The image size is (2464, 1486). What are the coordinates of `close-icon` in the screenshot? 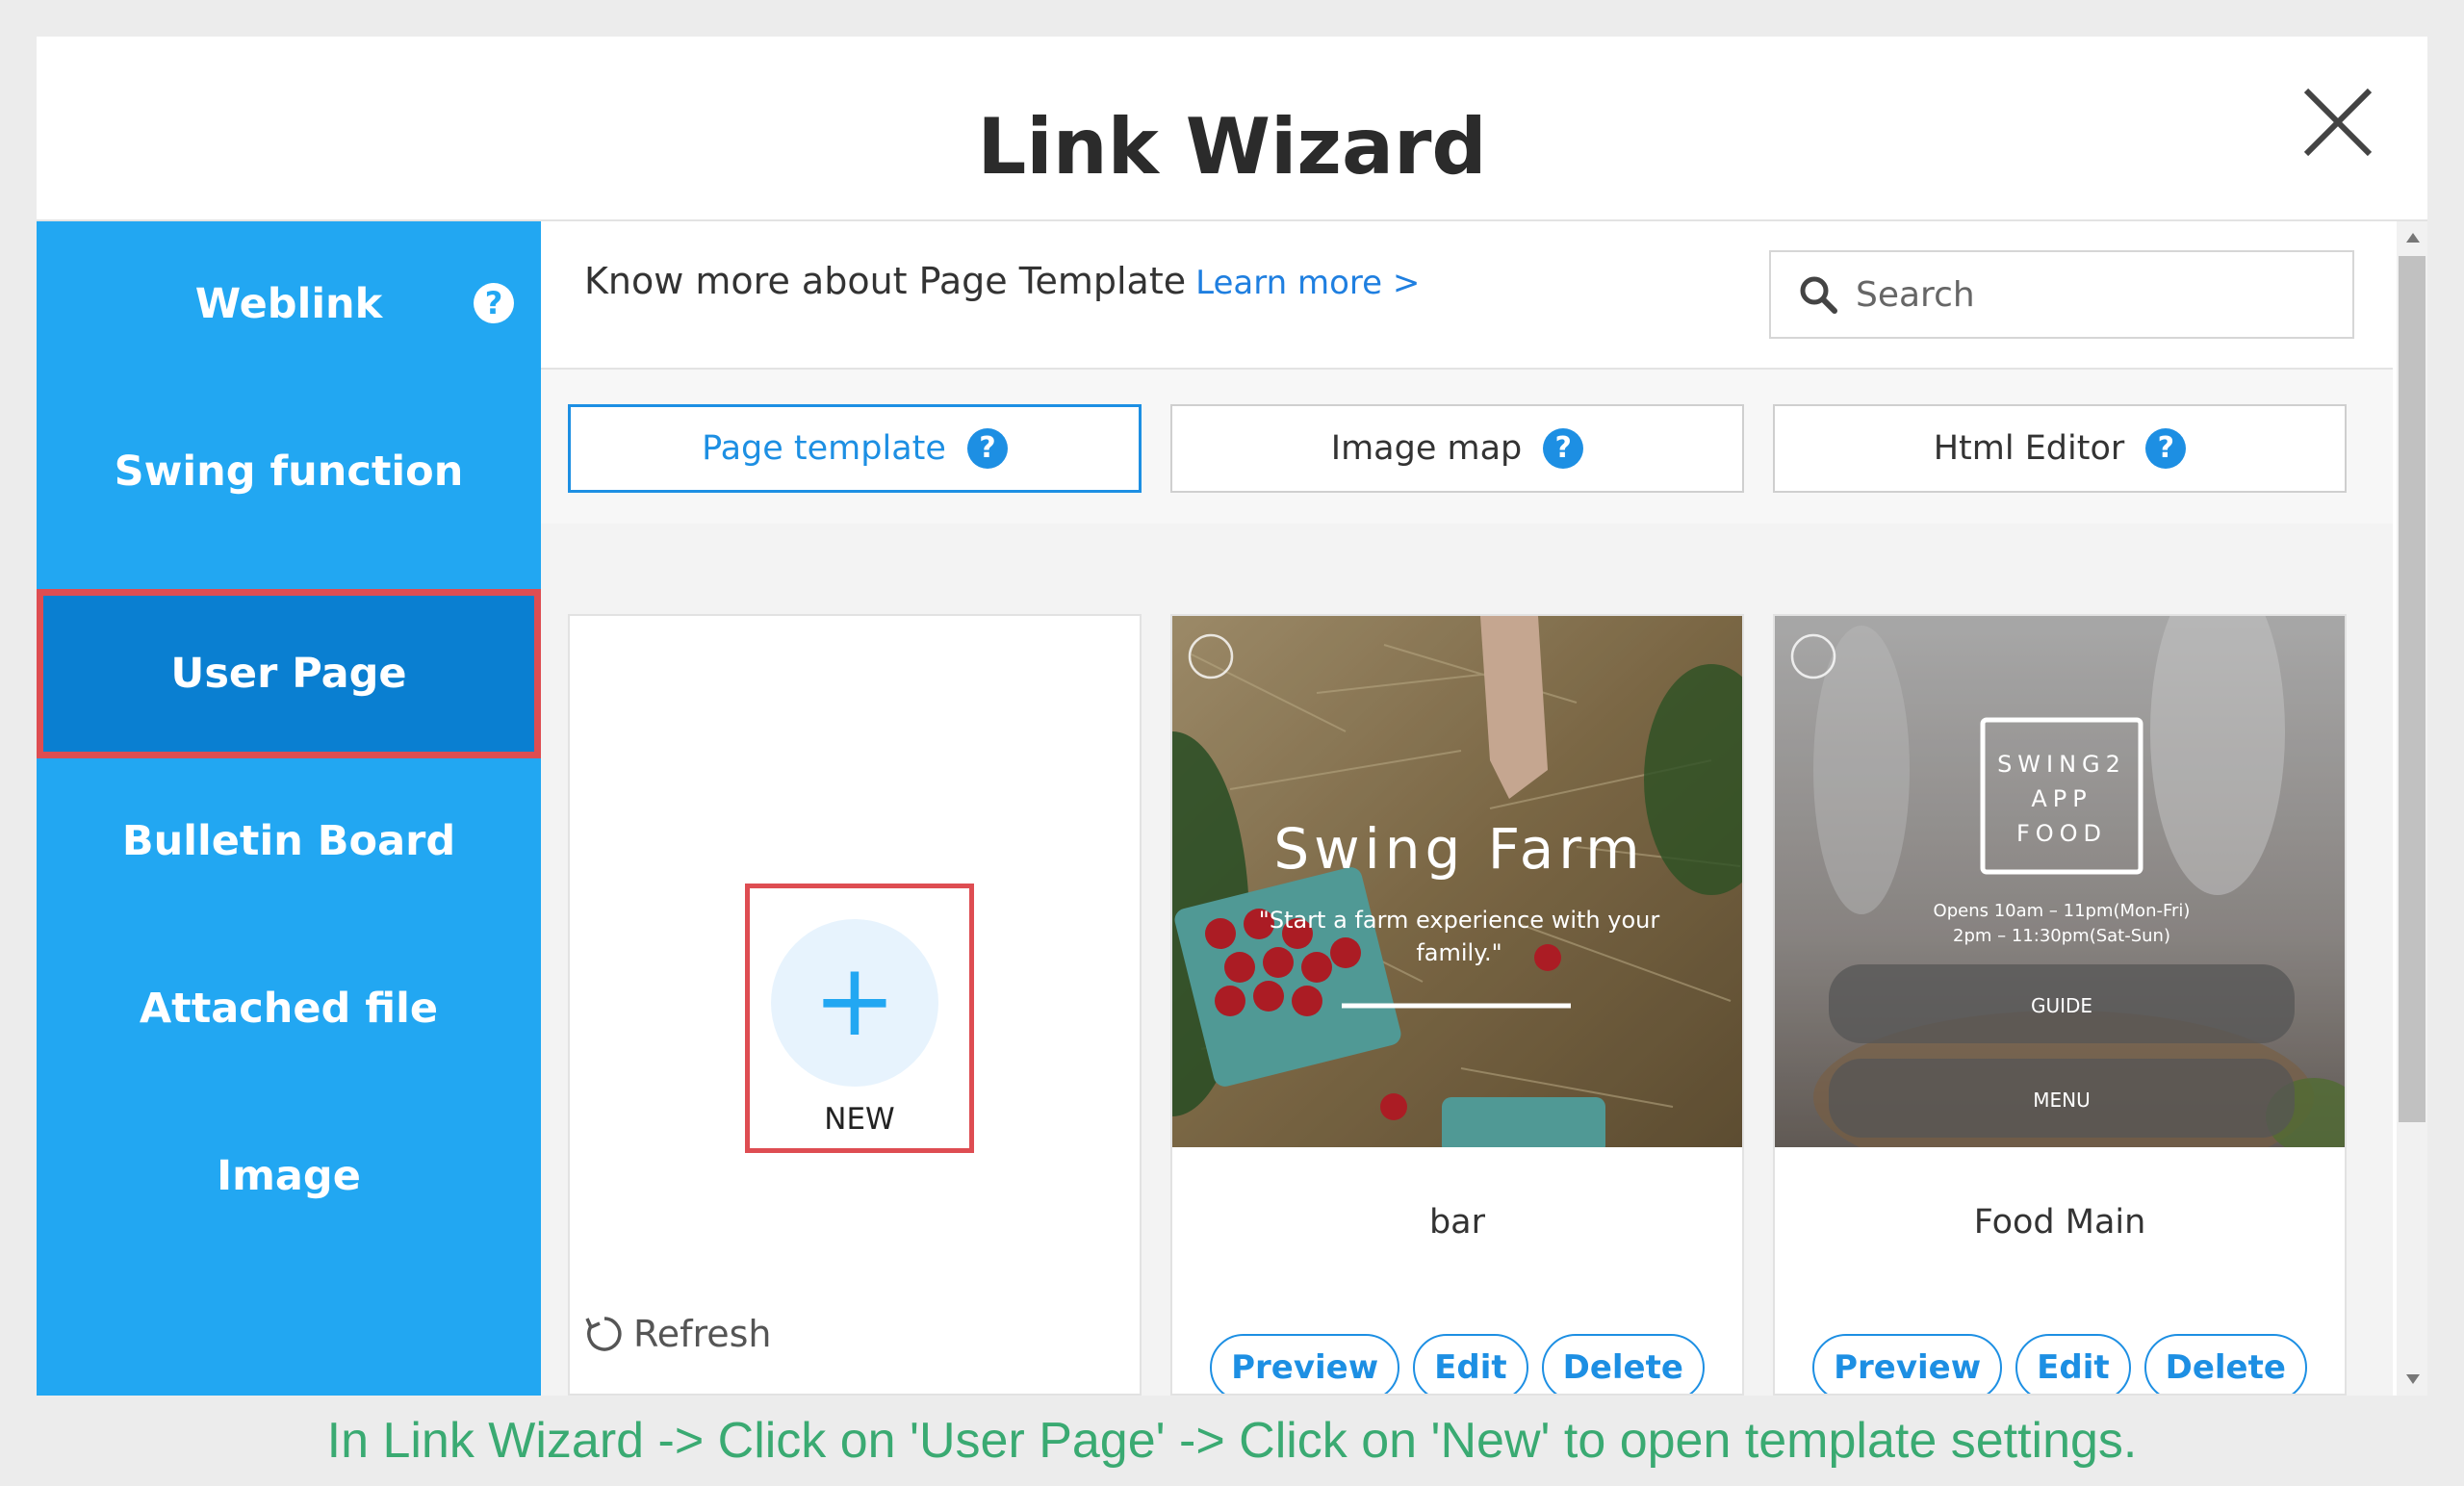 It's located at (2337, 123).